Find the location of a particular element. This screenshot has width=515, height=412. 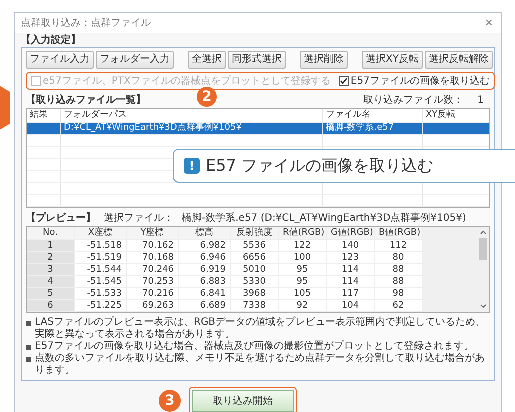

table-cell: 6.982 is located at coordinates (205, 246).